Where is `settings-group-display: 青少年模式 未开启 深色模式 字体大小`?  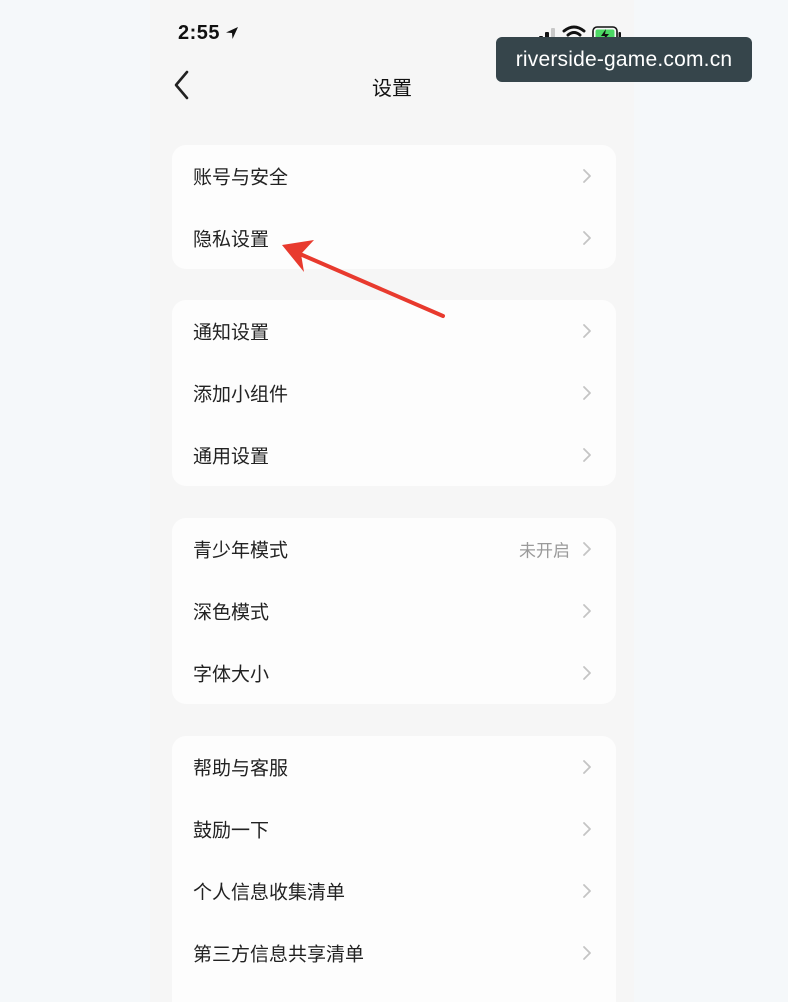 settings-group-display: 青少年模式 未开启 深色模式 字体大小 is located at coordinates (394, 611).